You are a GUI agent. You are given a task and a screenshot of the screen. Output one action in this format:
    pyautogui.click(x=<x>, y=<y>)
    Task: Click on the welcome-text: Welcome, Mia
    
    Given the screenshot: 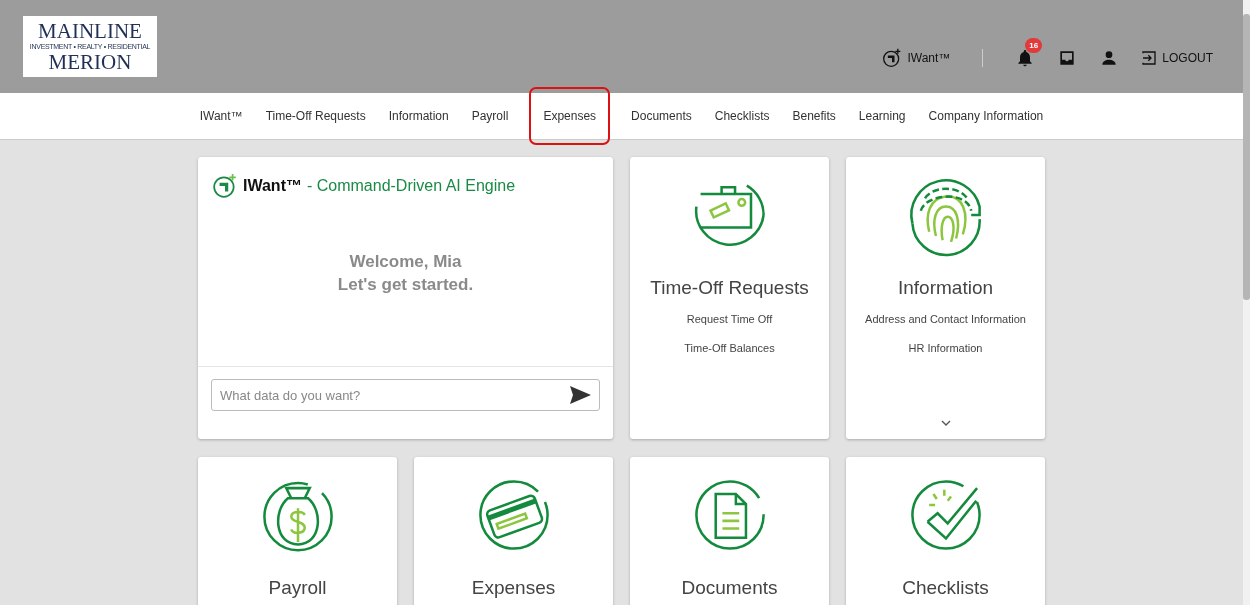 What is the action you would take?
    pyautogui.click(x=405, y=261)
    